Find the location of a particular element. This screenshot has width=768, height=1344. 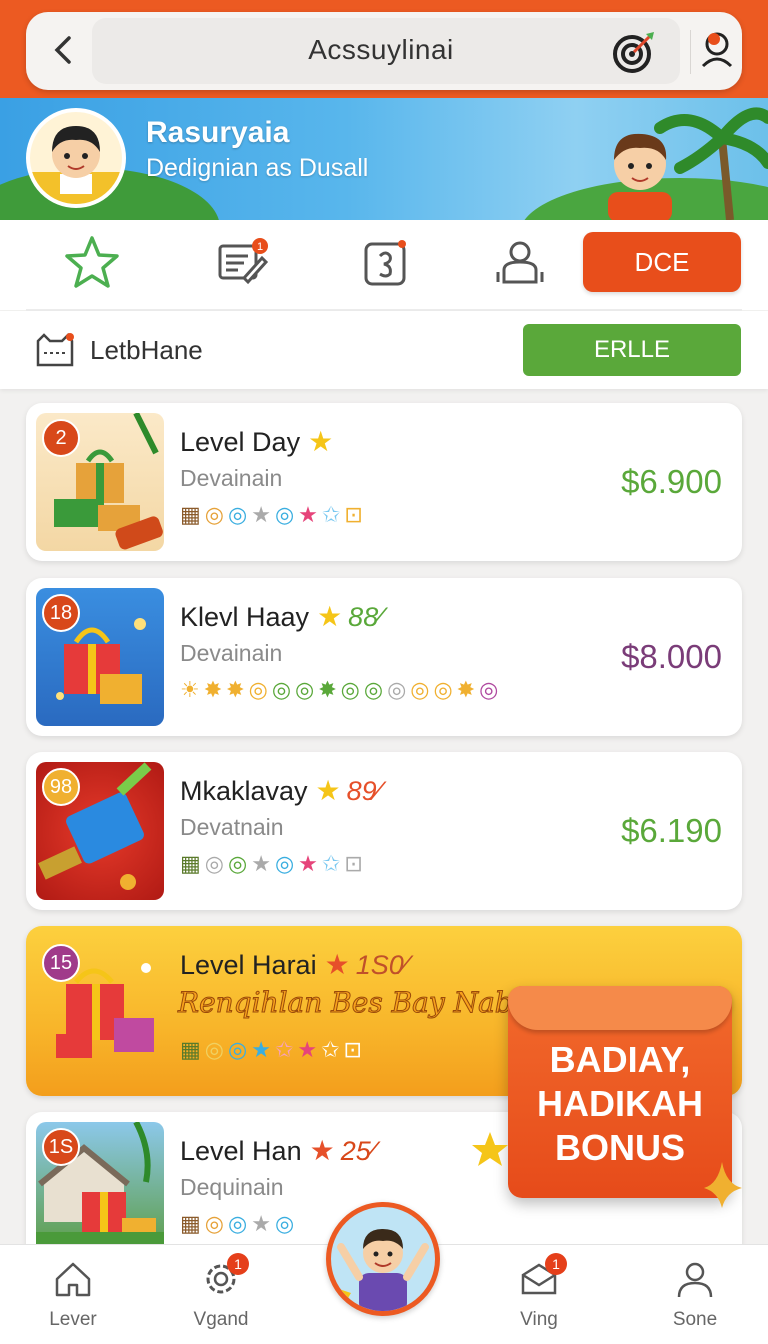

nav-label: Sone is located at coordinates (695, 1319).